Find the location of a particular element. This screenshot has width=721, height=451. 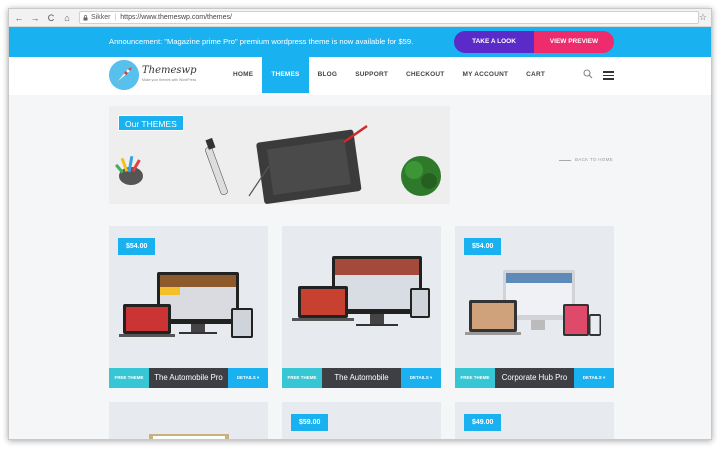

take-a-look-button: TAKE A LOOK is located at coordinates (494, 42).